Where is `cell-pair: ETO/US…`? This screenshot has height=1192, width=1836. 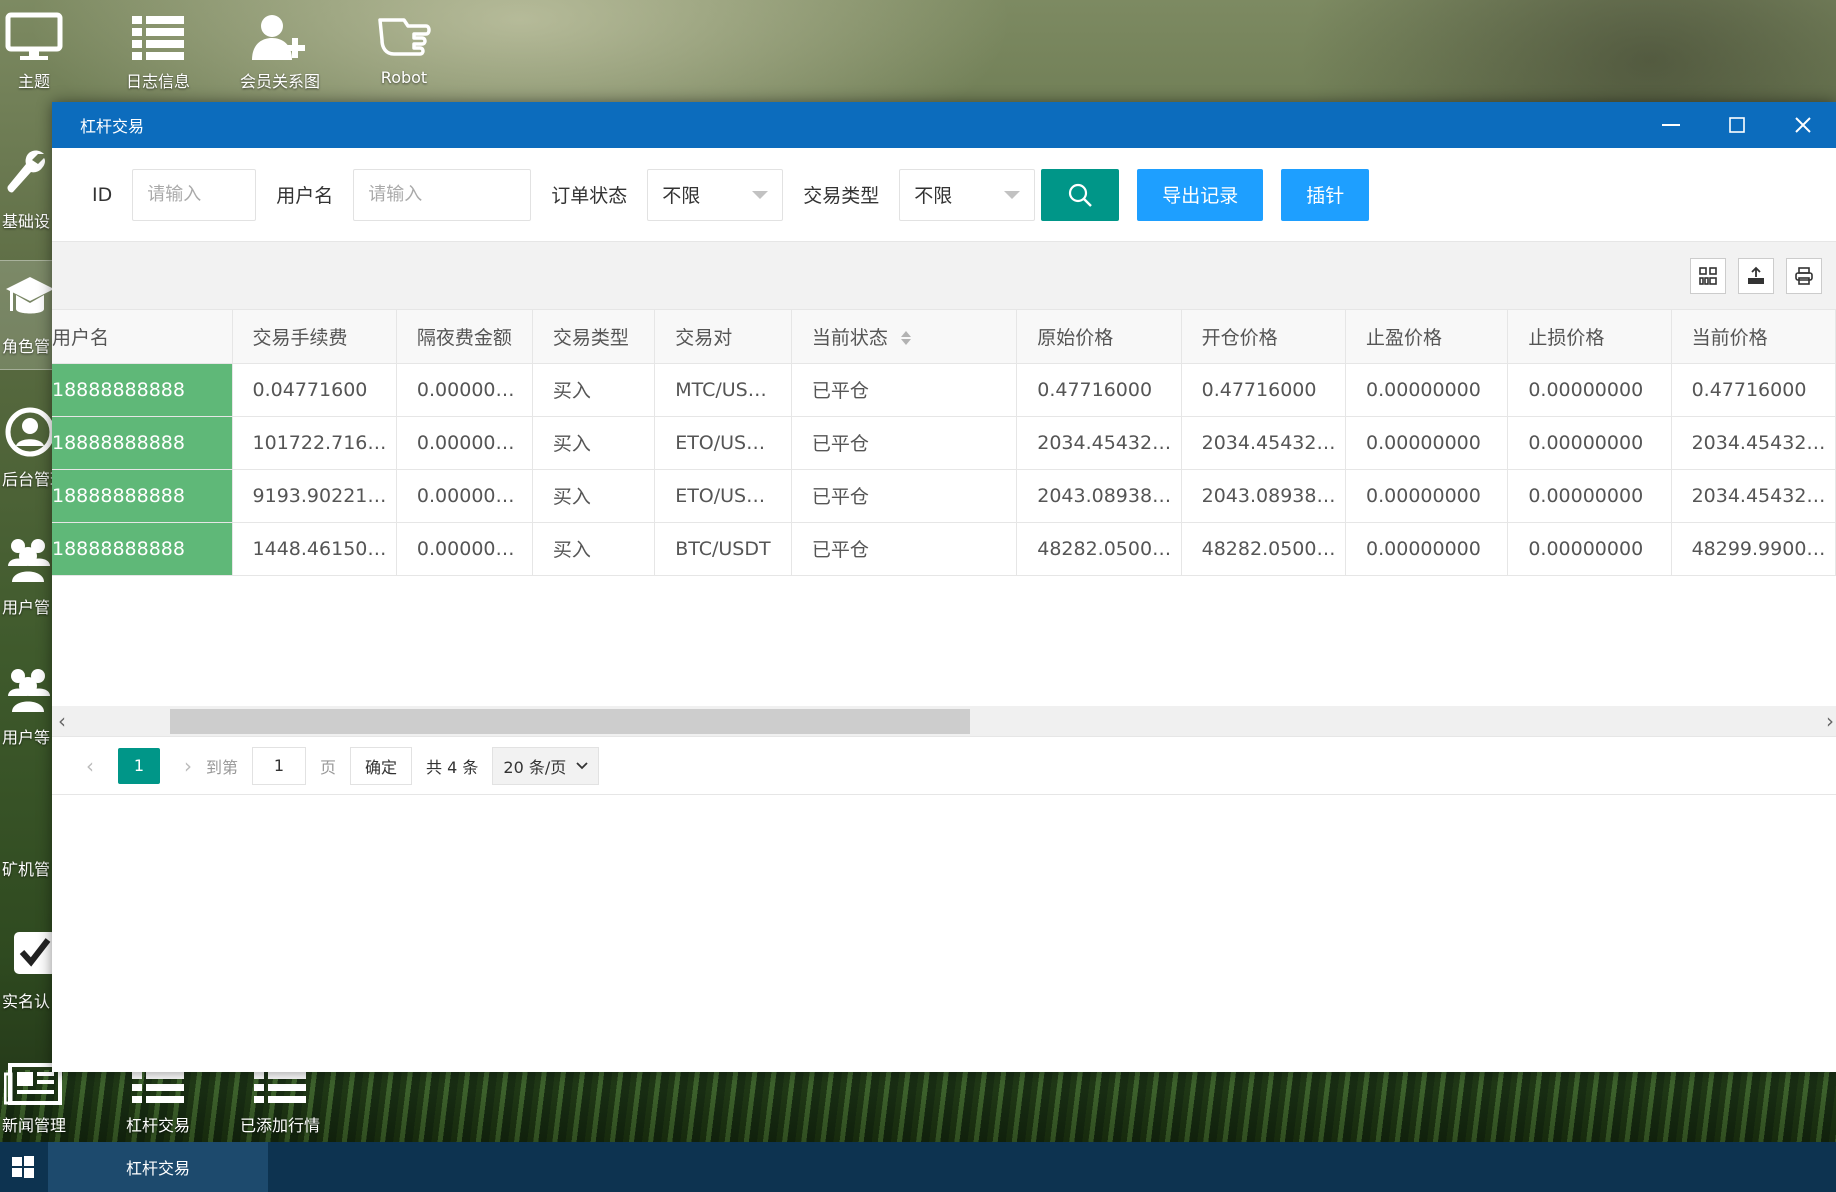
cell-pair: ETO/US… is located at coordinates (723, 443).